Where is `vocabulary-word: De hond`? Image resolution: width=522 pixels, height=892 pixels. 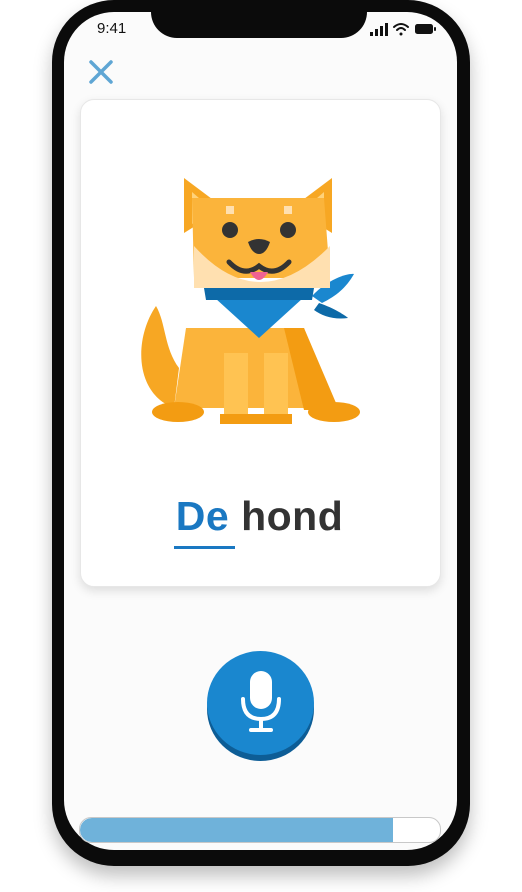
vocabulary-word: De hond is located at coordinates (259, 520).